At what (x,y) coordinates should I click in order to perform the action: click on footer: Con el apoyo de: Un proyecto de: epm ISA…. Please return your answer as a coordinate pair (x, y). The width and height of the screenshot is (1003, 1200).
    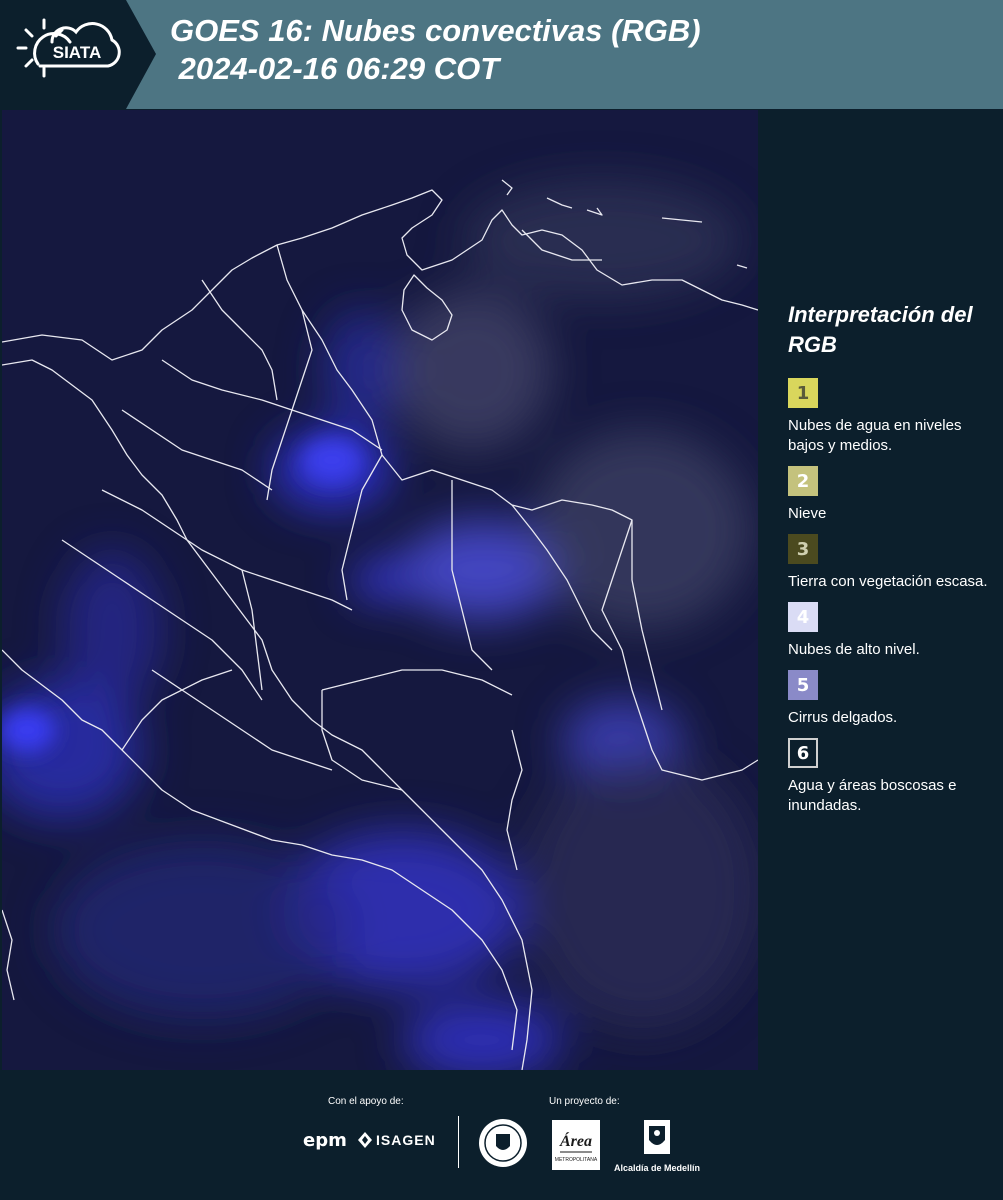
    Looking at the image, I should click on (501, 1135).